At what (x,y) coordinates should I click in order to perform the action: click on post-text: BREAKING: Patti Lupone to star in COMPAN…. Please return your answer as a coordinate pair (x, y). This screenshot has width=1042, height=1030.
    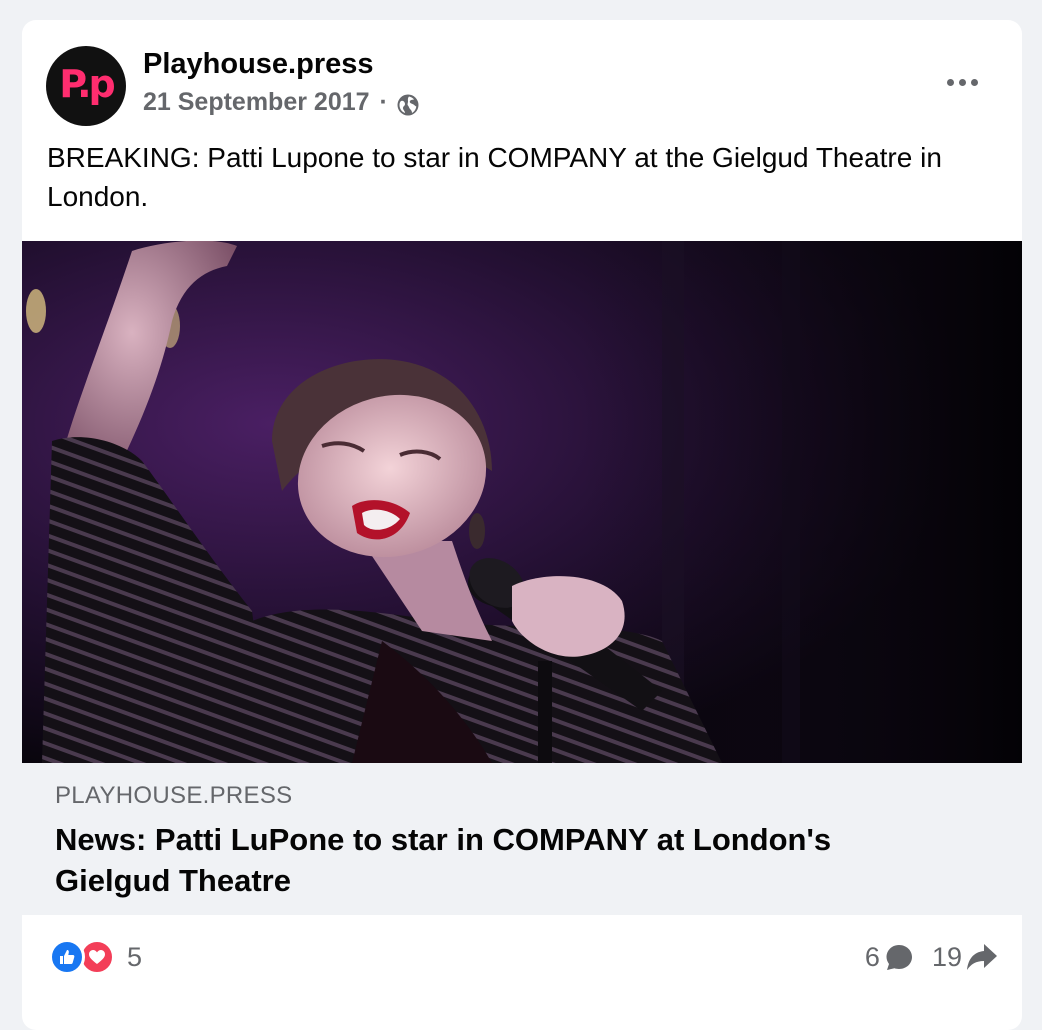
    Looking at the image, I should click on (494, 177).